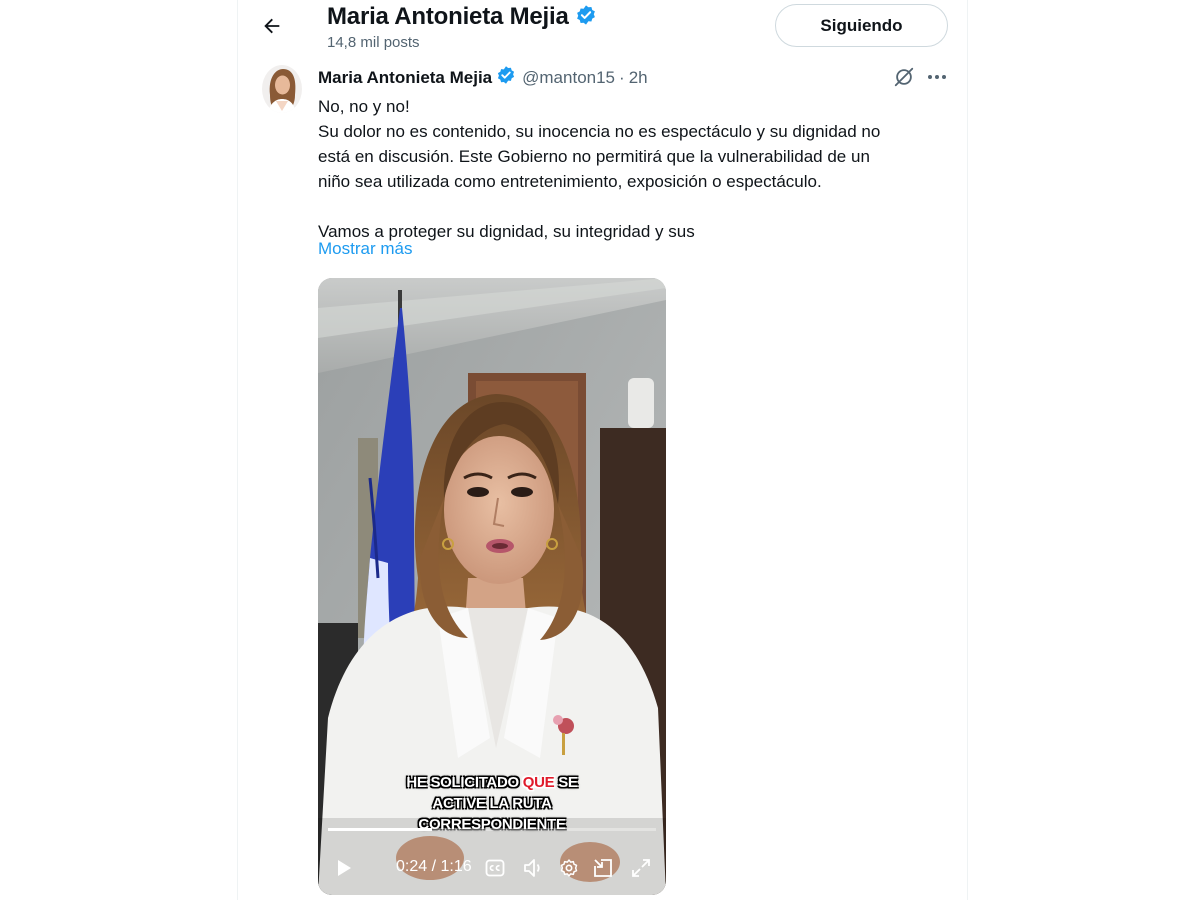 The image size is (1200, 900). I want to click on video-progress-fill, so click(380, 829).